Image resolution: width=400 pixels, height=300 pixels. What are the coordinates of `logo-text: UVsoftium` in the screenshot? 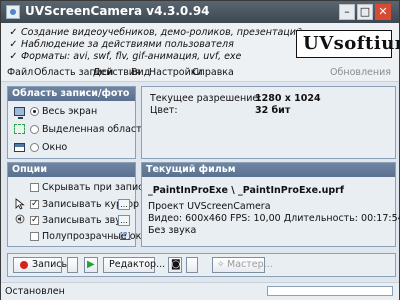 It's located at (351, 43).